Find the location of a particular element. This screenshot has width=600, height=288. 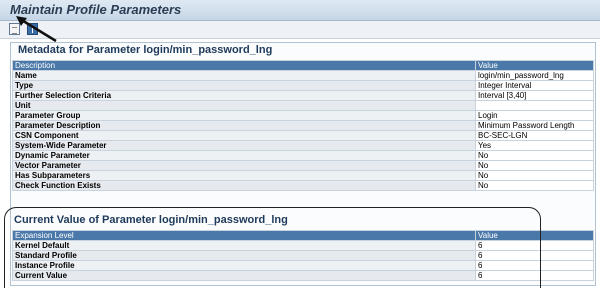

table-row: Dynamic Parameter No is located at coordinates (303, 155).